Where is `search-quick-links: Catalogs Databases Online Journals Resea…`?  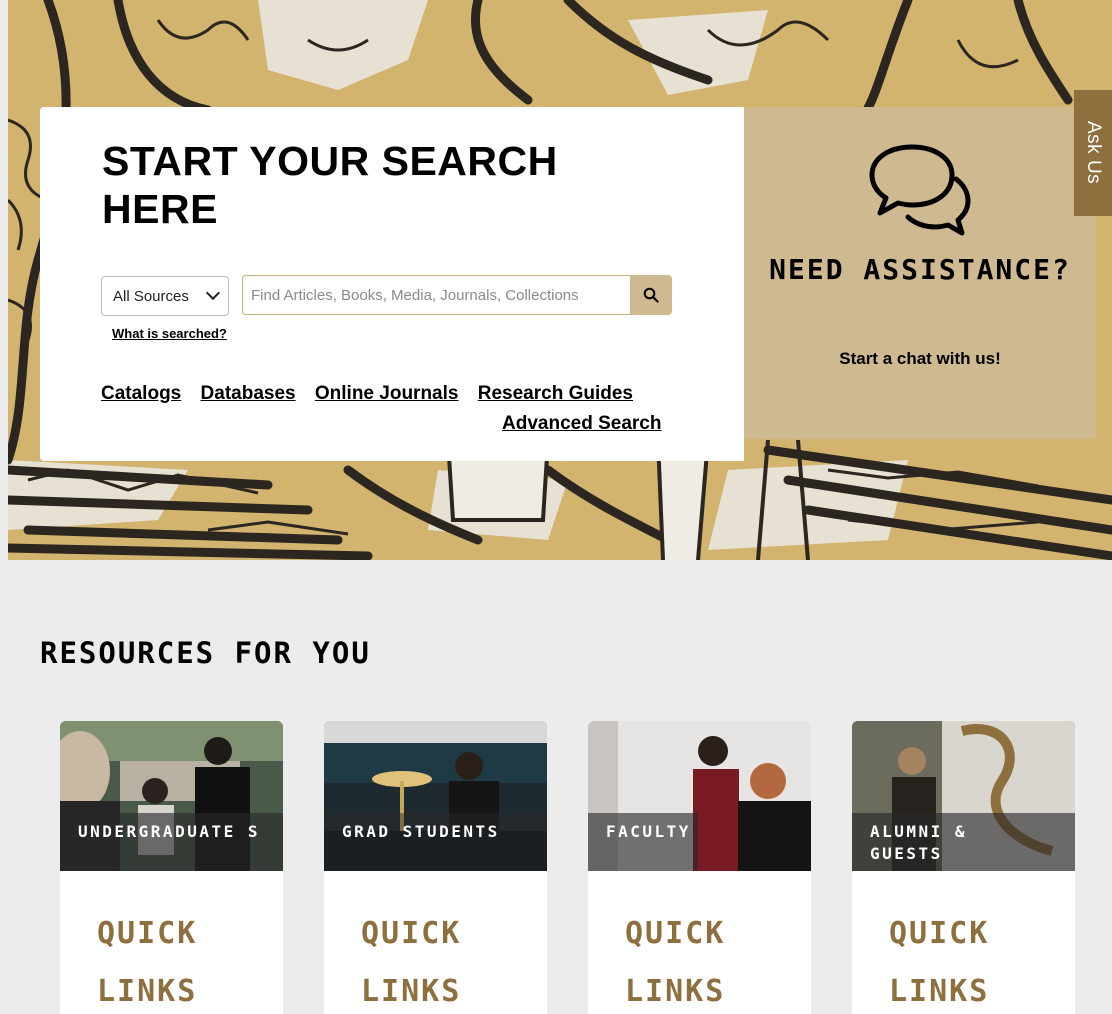
search-quick-links: Catalogs Databases Online Journals Resea… is located at coordinates (374, 394).